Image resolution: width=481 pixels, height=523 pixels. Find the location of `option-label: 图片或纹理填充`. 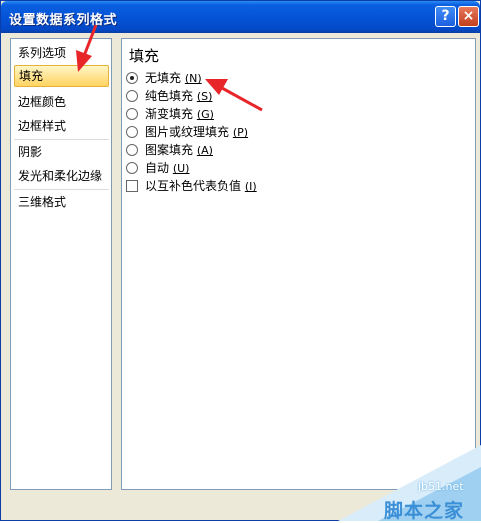

option-label: 图片或纹理填充 is located at coordinates (187, 132).